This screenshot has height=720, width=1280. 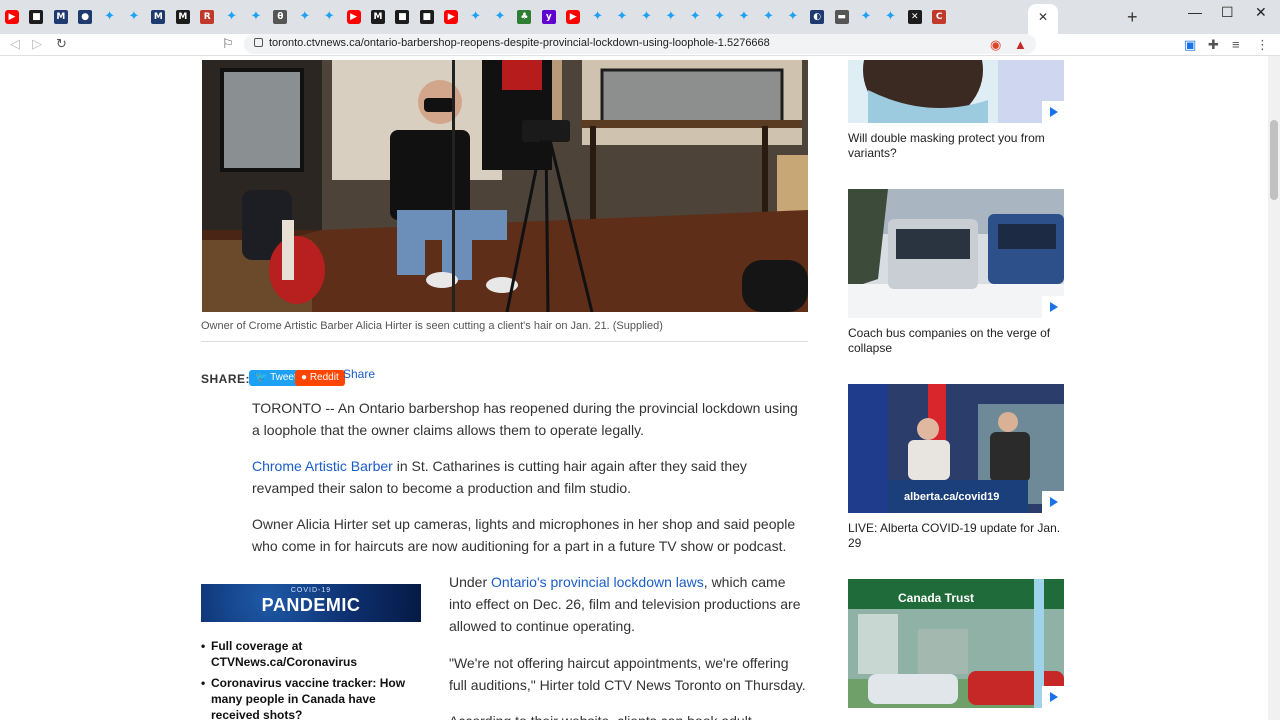 I want to click on reading-list-icon: ≡, so click(x=1236, y=44).